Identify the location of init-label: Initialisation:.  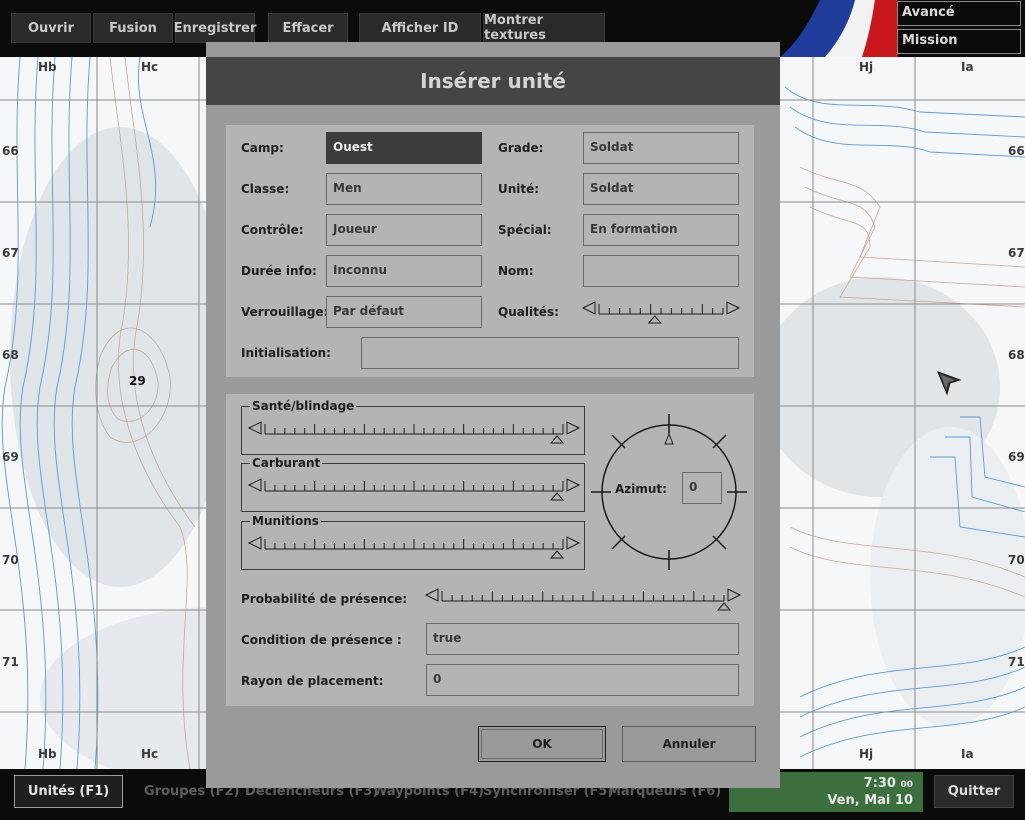
(286, 353).